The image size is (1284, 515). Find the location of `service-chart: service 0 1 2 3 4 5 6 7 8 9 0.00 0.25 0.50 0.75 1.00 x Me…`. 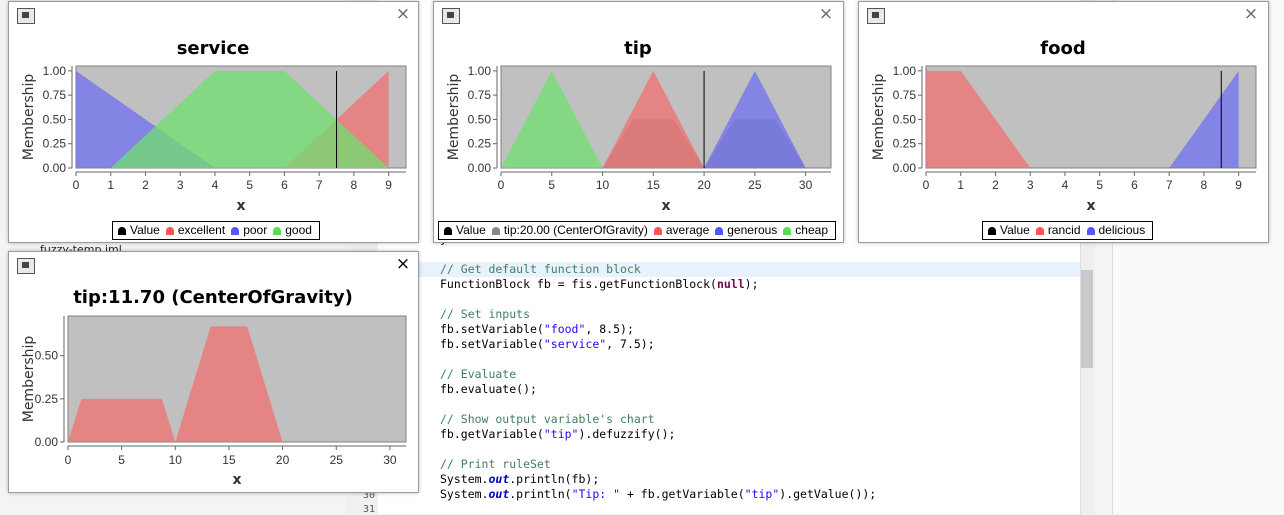

service-chart: service 0 1 2 3 4 5 6 7 8 9 0.00 0.25 0.50 0.75 1.00 x Me… is located at coordinates (214, 126).